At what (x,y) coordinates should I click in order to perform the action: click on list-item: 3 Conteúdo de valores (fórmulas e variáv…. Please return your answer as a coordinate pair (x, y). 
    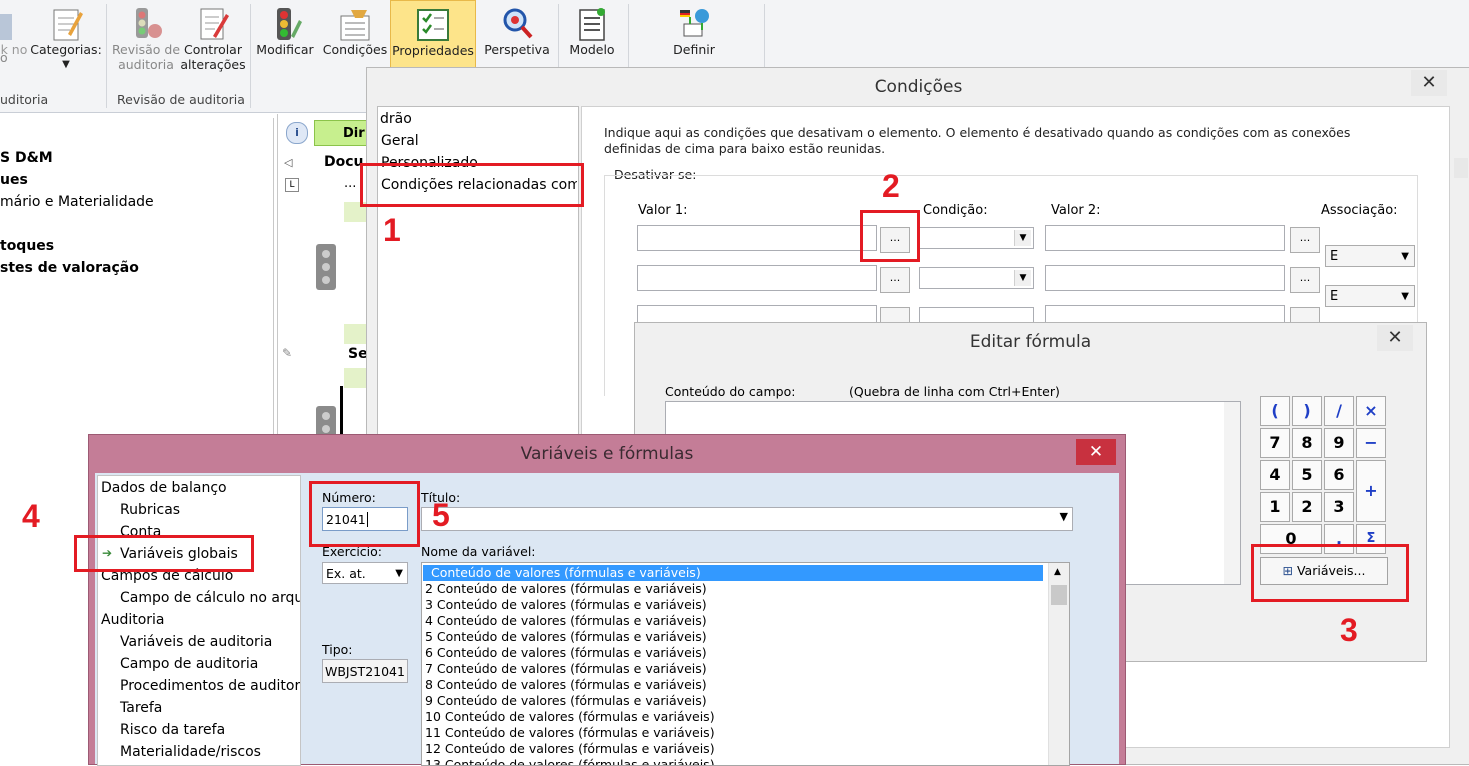
    Looking at the image, I should click on (566, 605).